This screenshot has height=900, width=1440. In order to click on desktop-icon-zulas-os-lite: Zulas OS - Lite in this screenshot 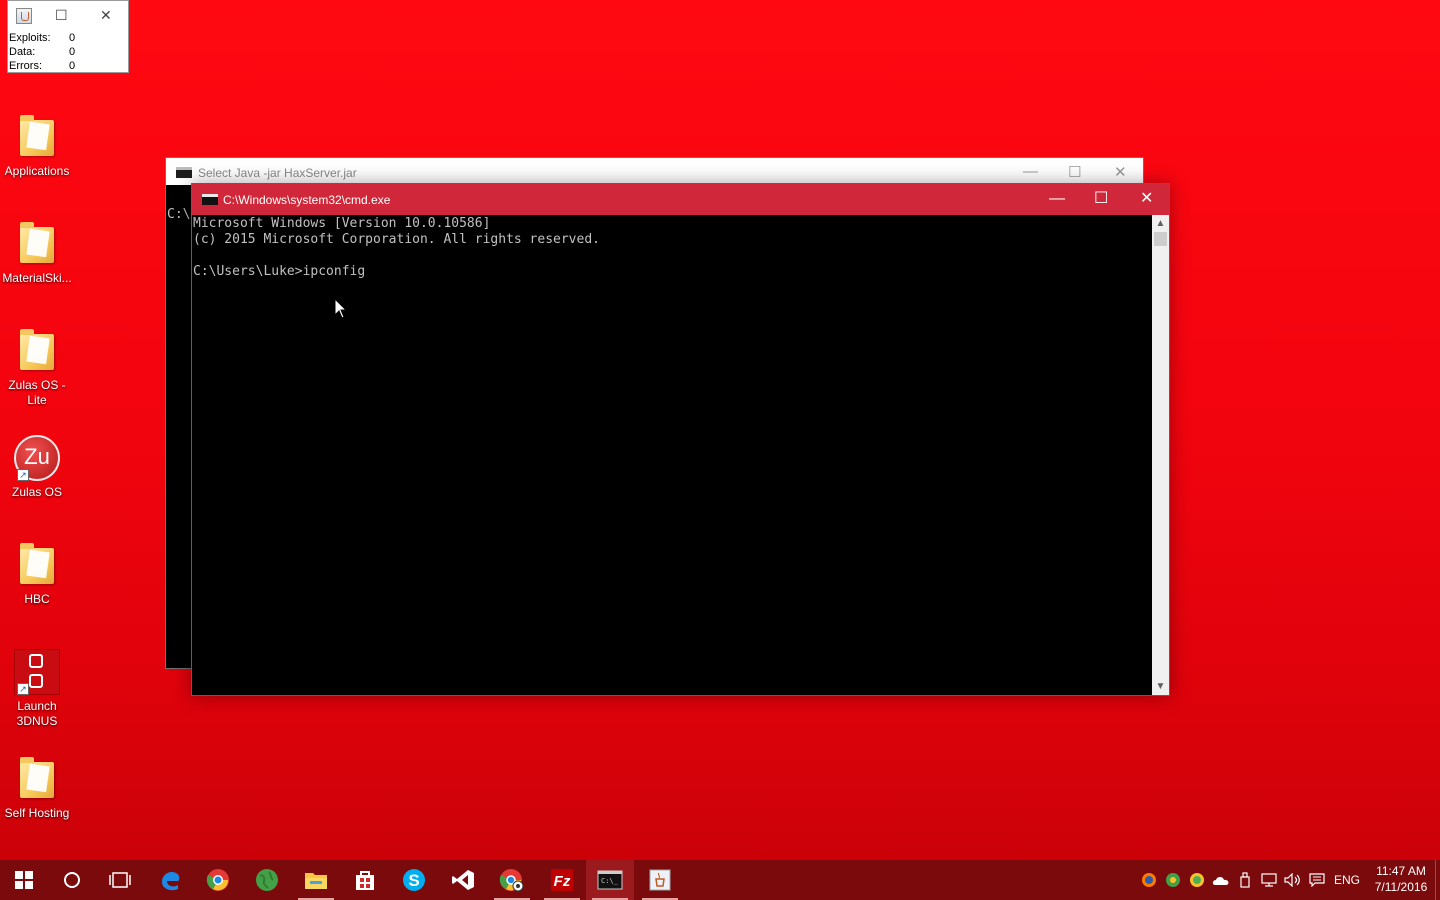, I will do `click(37, 368)`.